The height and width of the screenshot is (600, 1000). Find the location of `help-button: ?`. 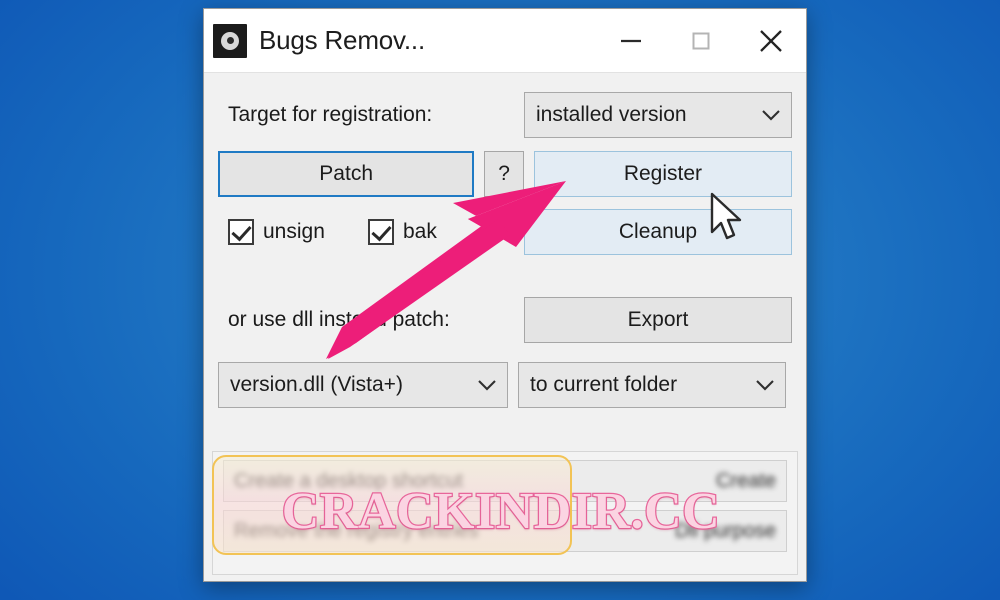

help-button: ? is located at coordinates (504, 174).